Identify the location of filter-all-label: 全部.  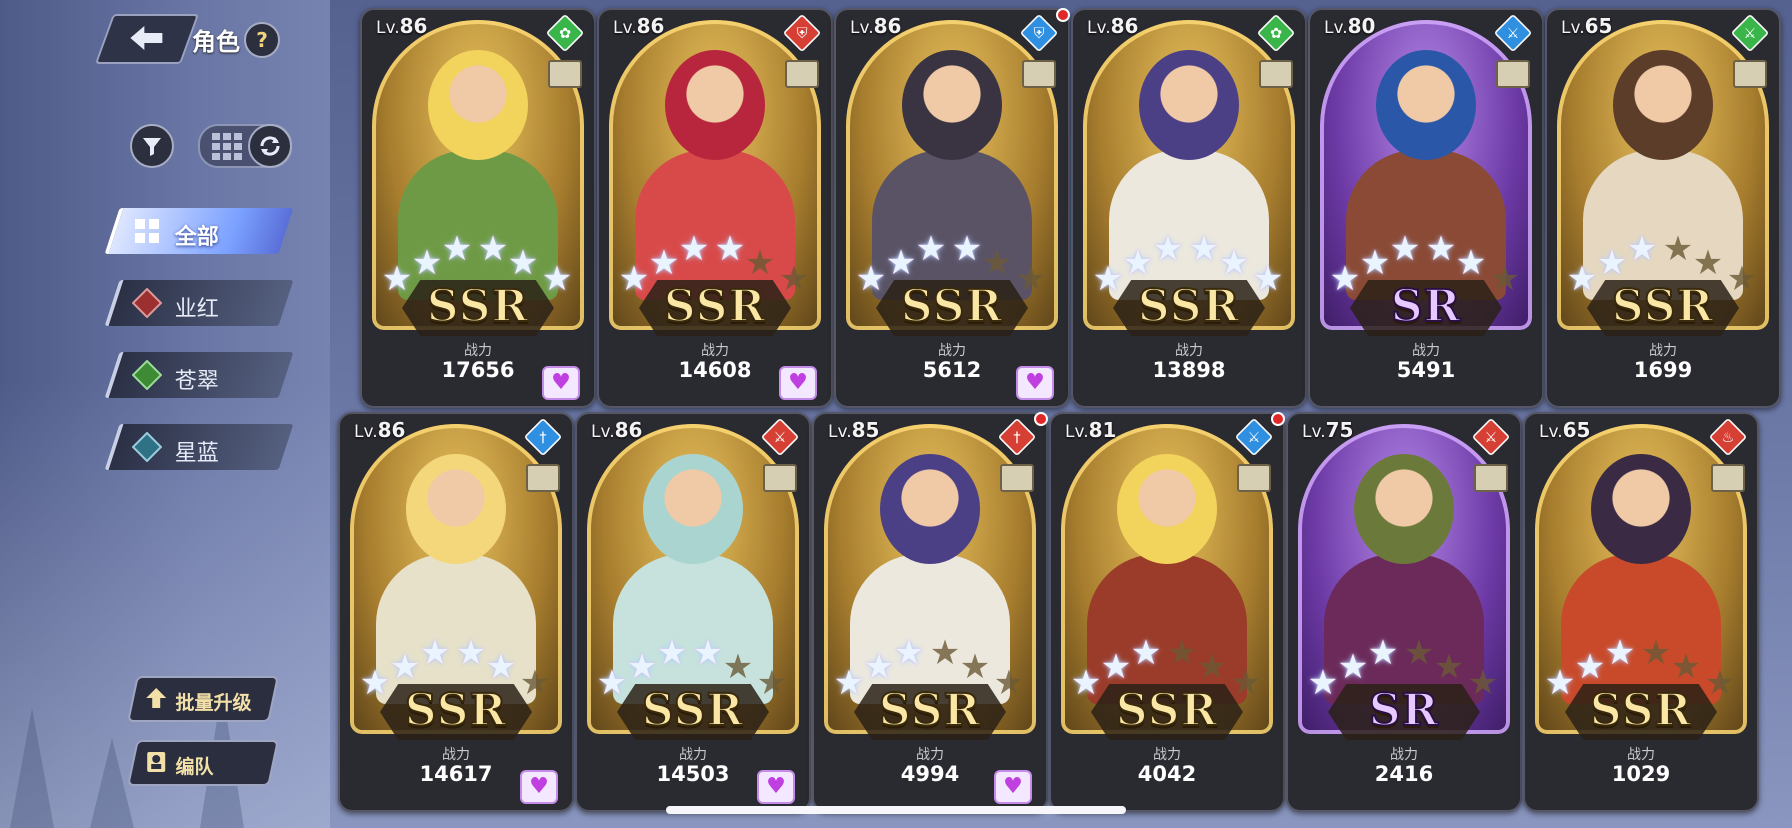
(196, 237).